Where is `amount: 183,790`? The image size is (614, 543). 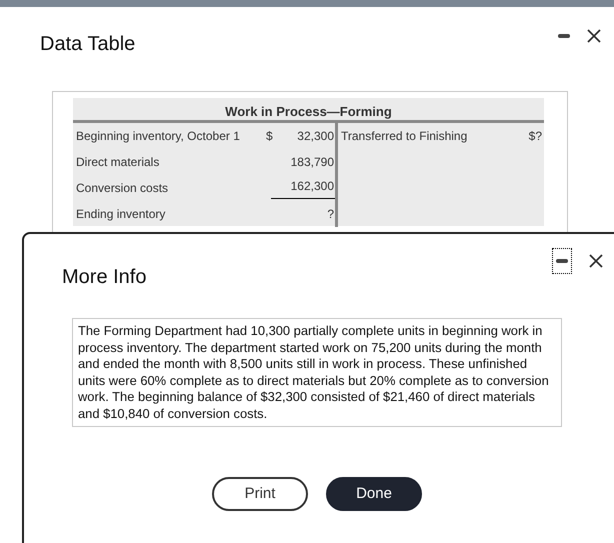
amount: 183,790 is located at coordinates (312, 162).